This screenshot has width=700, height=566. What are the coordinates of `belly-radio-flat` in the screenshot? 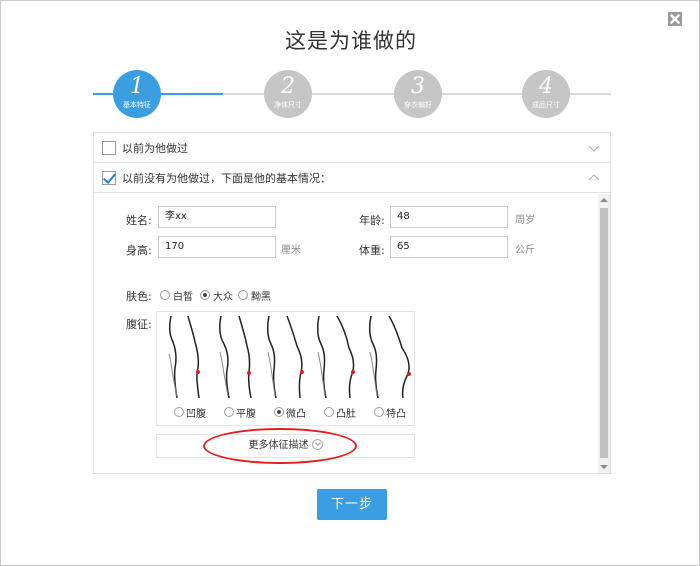 It's located at (229, 412).